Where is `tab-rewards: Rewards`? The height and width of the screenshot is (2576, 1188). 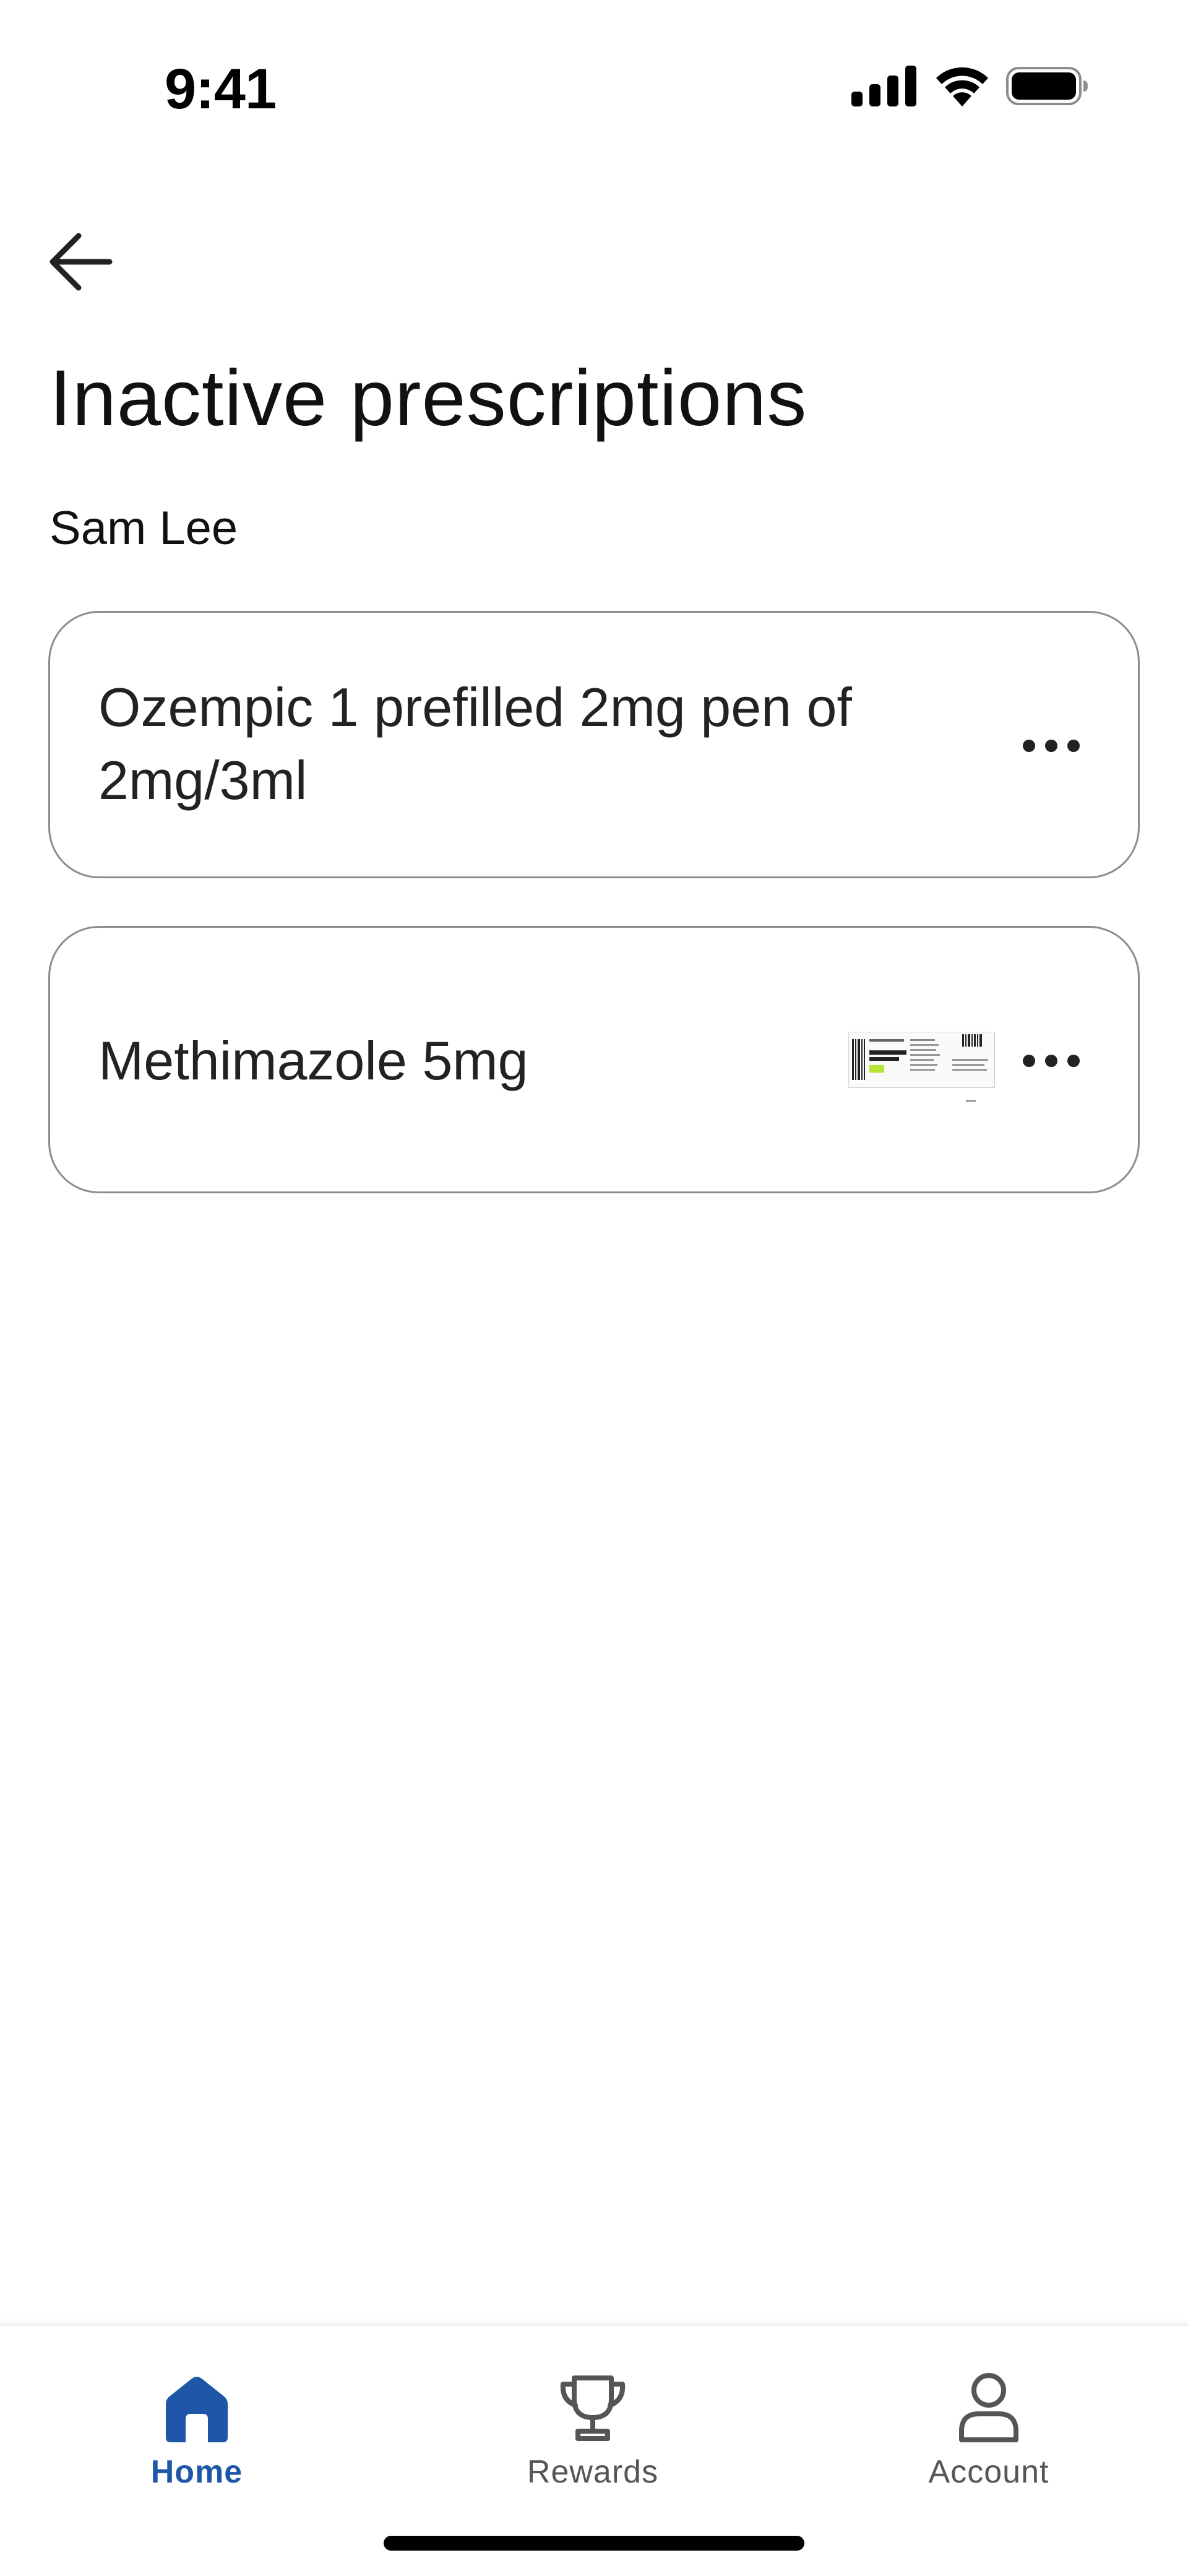
tab-rewards: Rewards is located at coordinates (593, 2431).